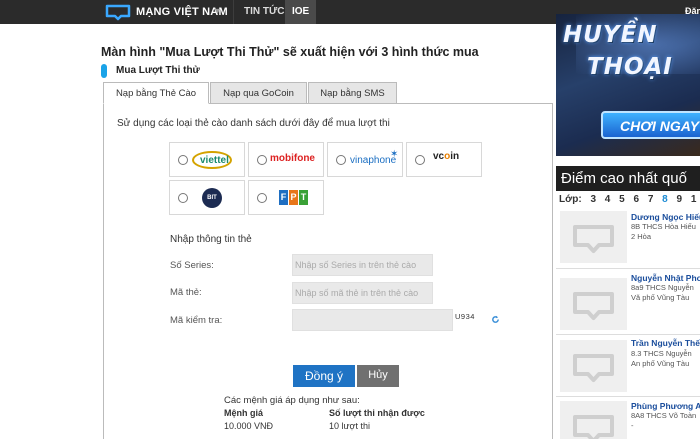 The image size is (700, 439). I want to click on fpt-logo-f: F, so click(283, 197).